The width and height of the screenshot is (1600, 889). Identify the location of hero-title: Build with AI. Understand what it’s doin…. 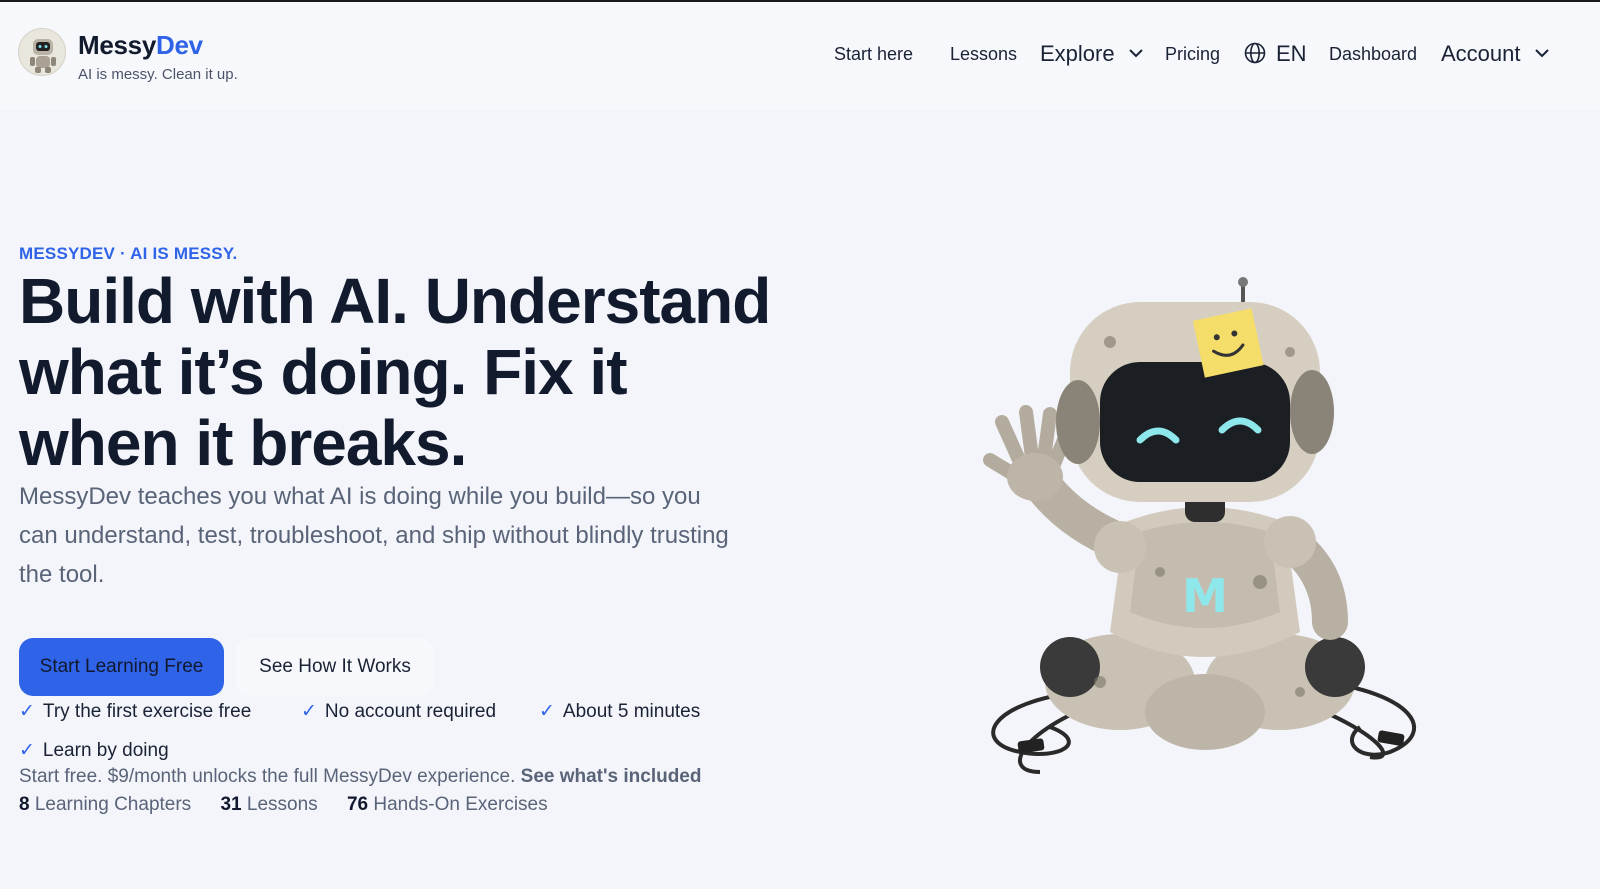
(429, 372).